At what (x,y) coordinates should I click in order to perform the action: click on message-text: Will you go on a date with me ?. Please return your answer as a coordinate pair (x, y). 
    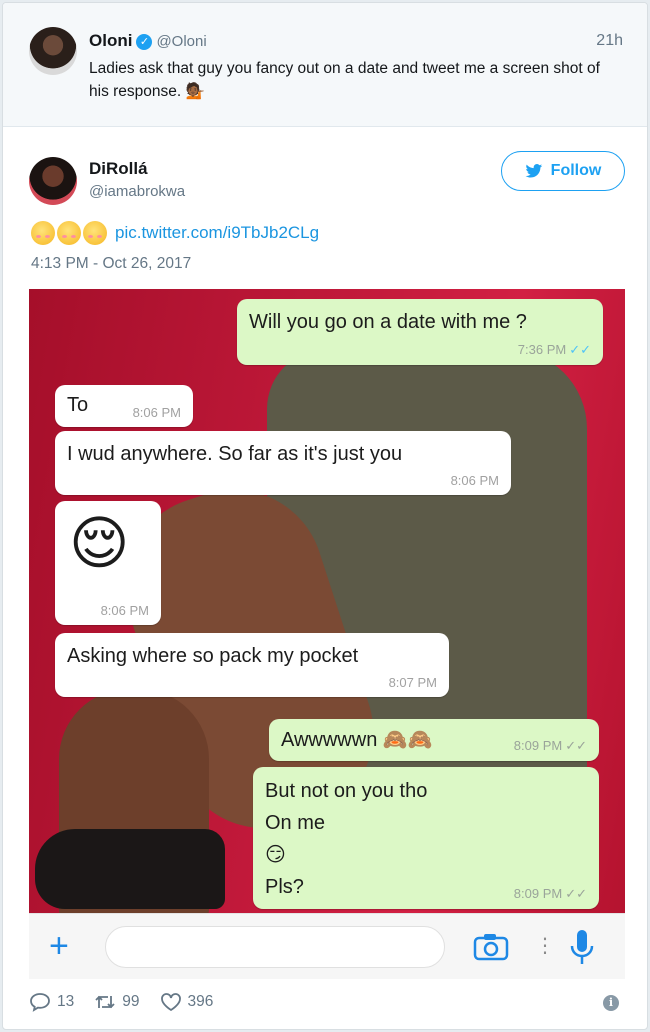
    Looking at the image, I should click on (388, 322).